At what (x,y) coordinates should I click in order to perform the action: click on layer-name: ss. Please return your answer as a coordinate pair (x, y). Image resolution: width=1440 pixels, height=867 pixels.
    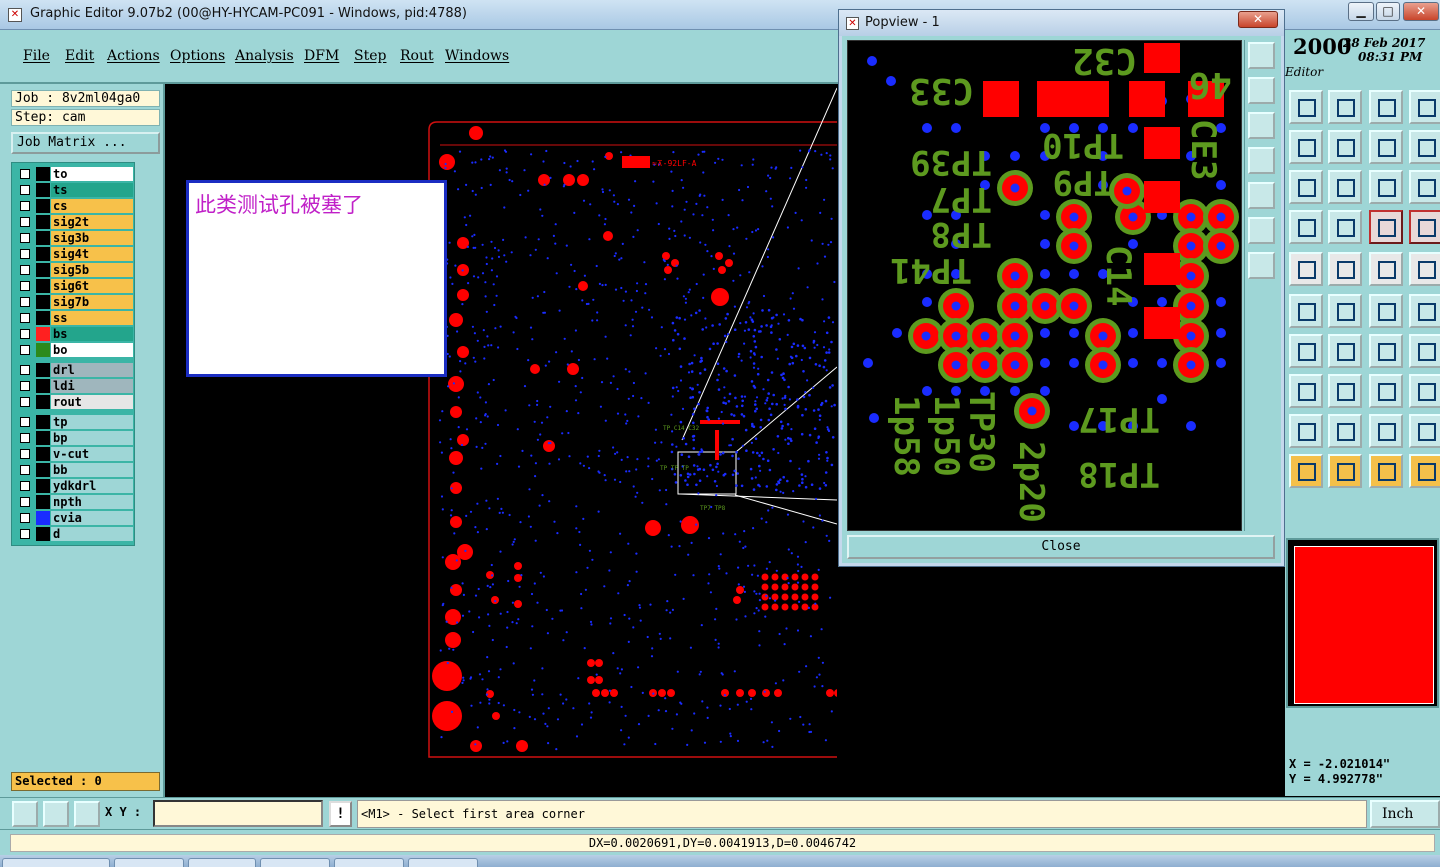
    Looking at the image, I should click on (92, 318).